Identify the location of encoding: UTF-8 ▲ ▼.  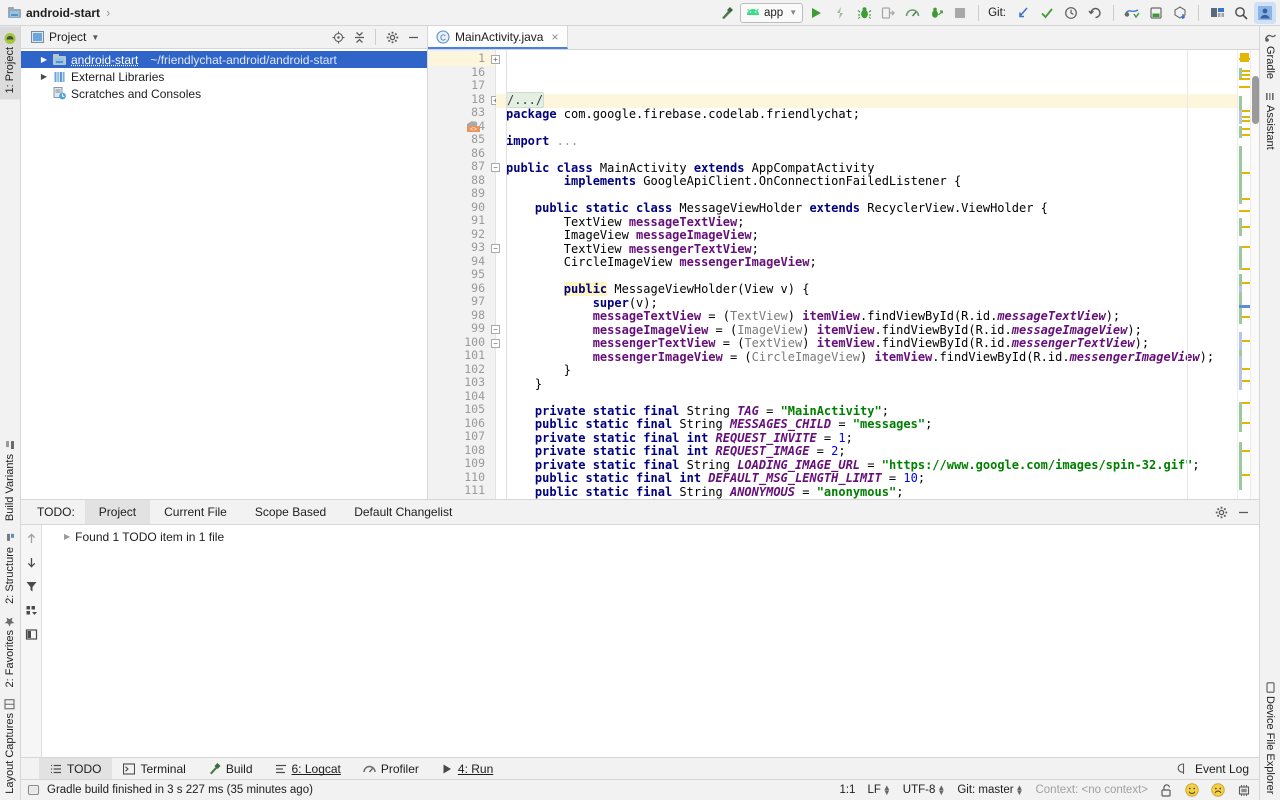
(924, 790).